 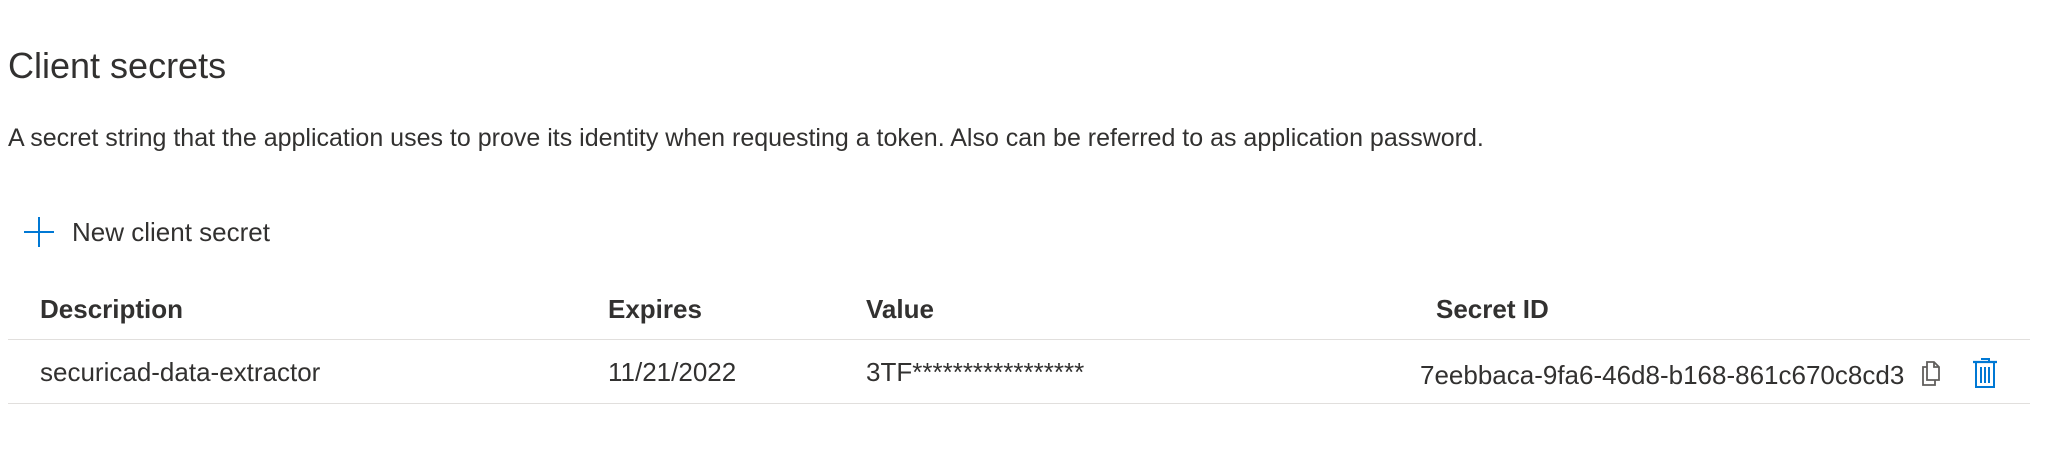 I want to click on secret-id: 7eebbaca-9fa6-46d8-b168-861c670c8cd3, so click(x=1662, y=375).